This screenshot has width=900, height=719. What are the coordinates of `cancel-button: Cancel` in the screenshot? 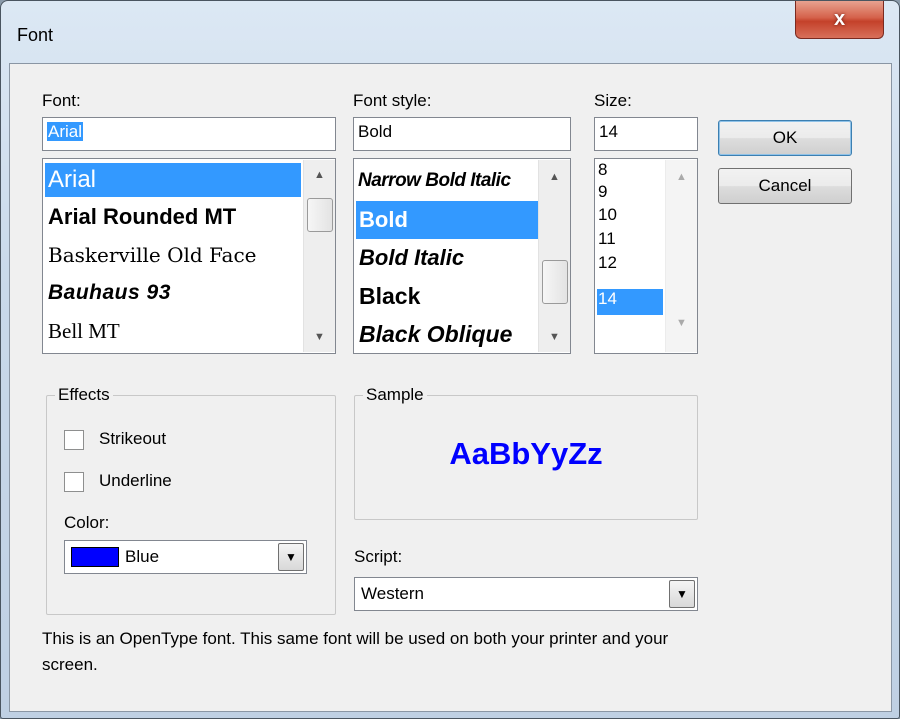 It's located at (785, 186).